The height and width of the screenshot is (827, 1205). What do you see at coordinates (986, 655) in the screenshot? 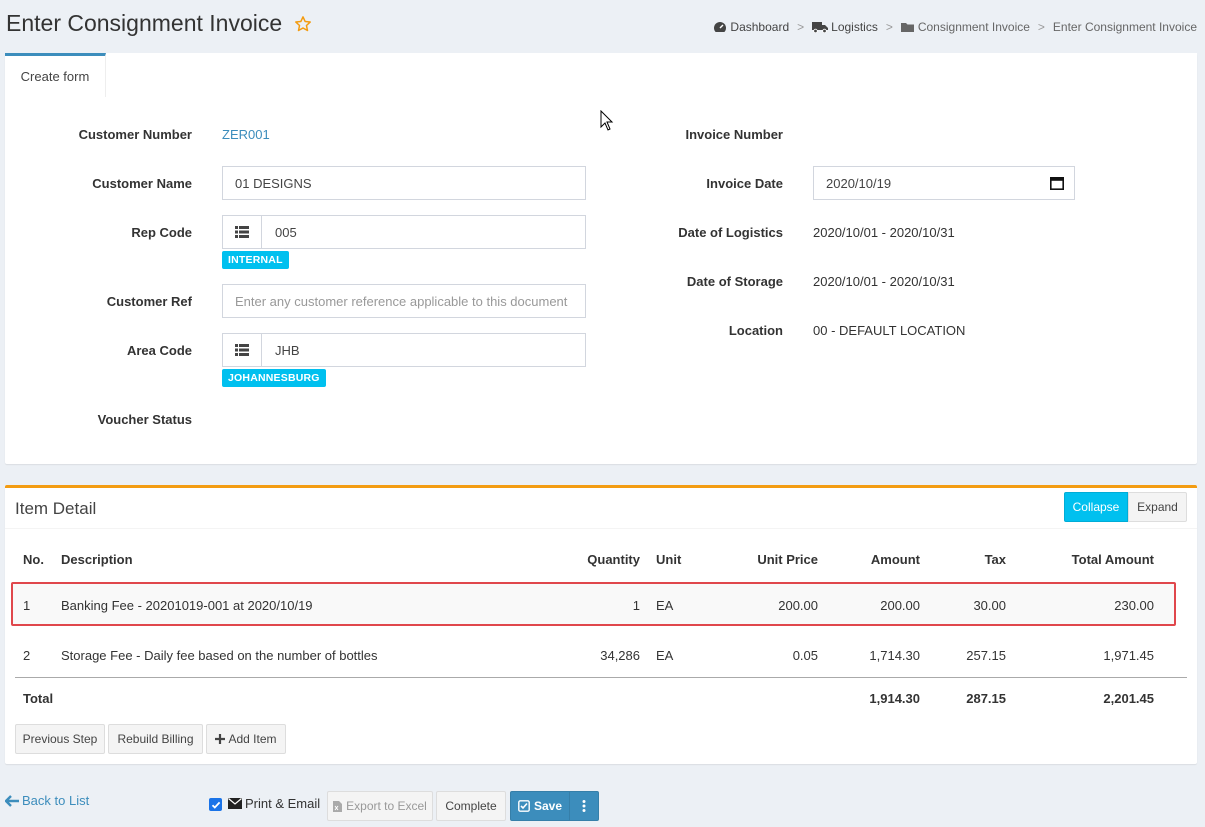
I see `cell-tax: 257.15` at bounding box center [986, 655].